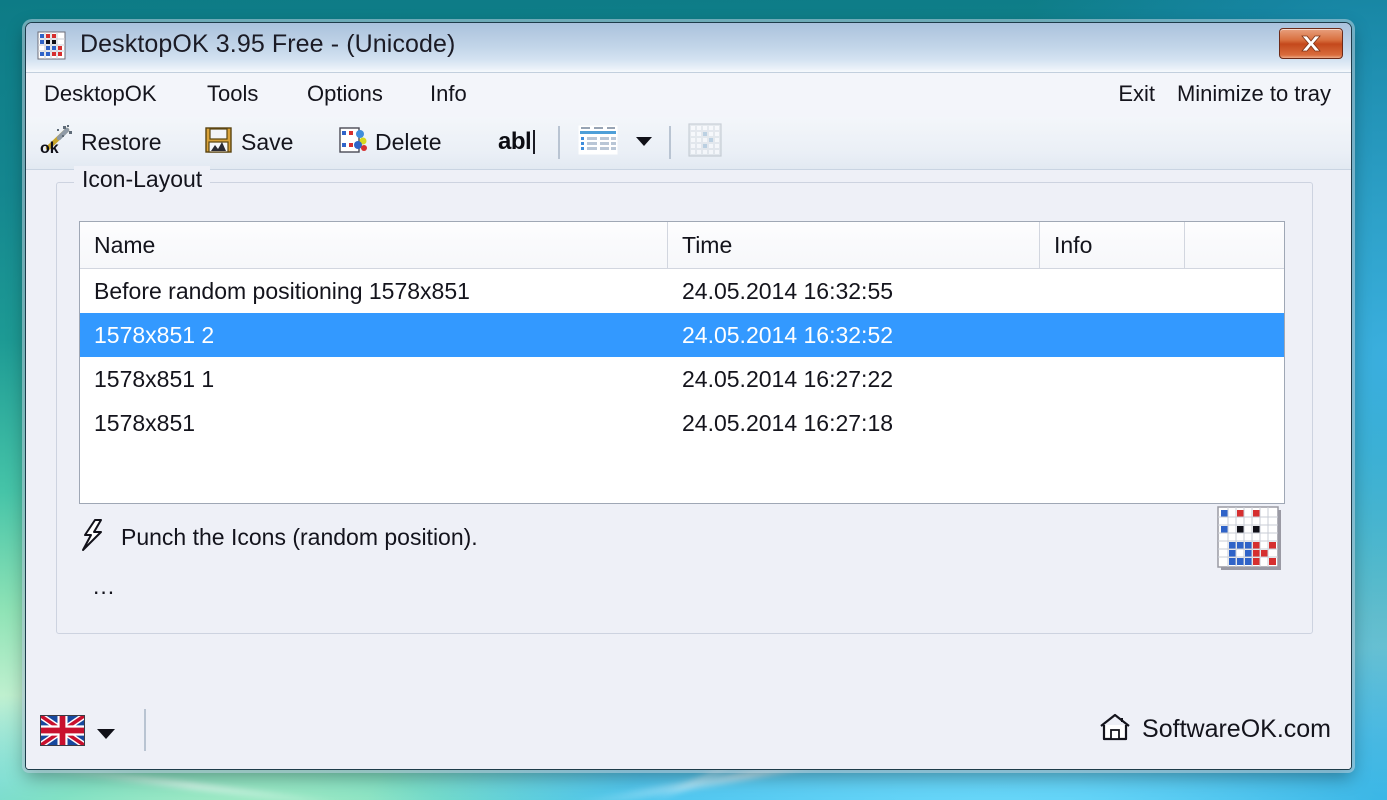 The image size is (1387, 800). I want to click on restore-button: ok Restore, so click(101, 142).